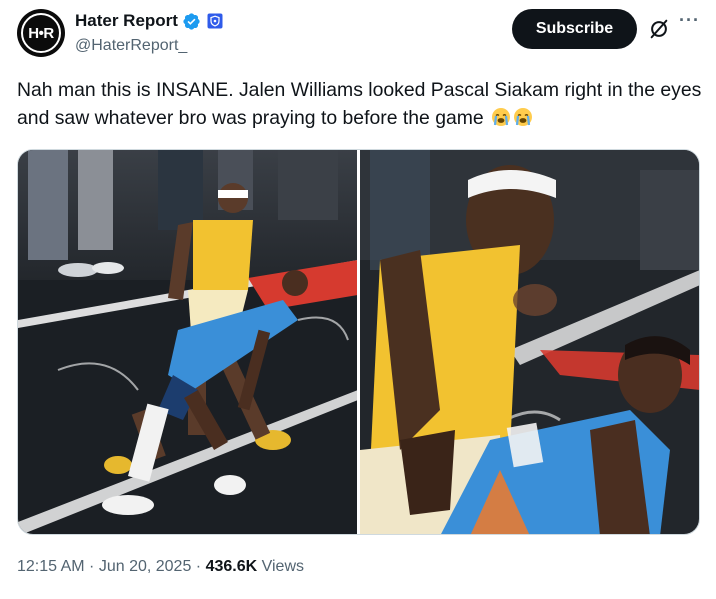 The height and width of the screenshot is (599, 716). Describe the element at coordinates (191, 21) in the screenshot. I see `verified-badge-icon` at that location.